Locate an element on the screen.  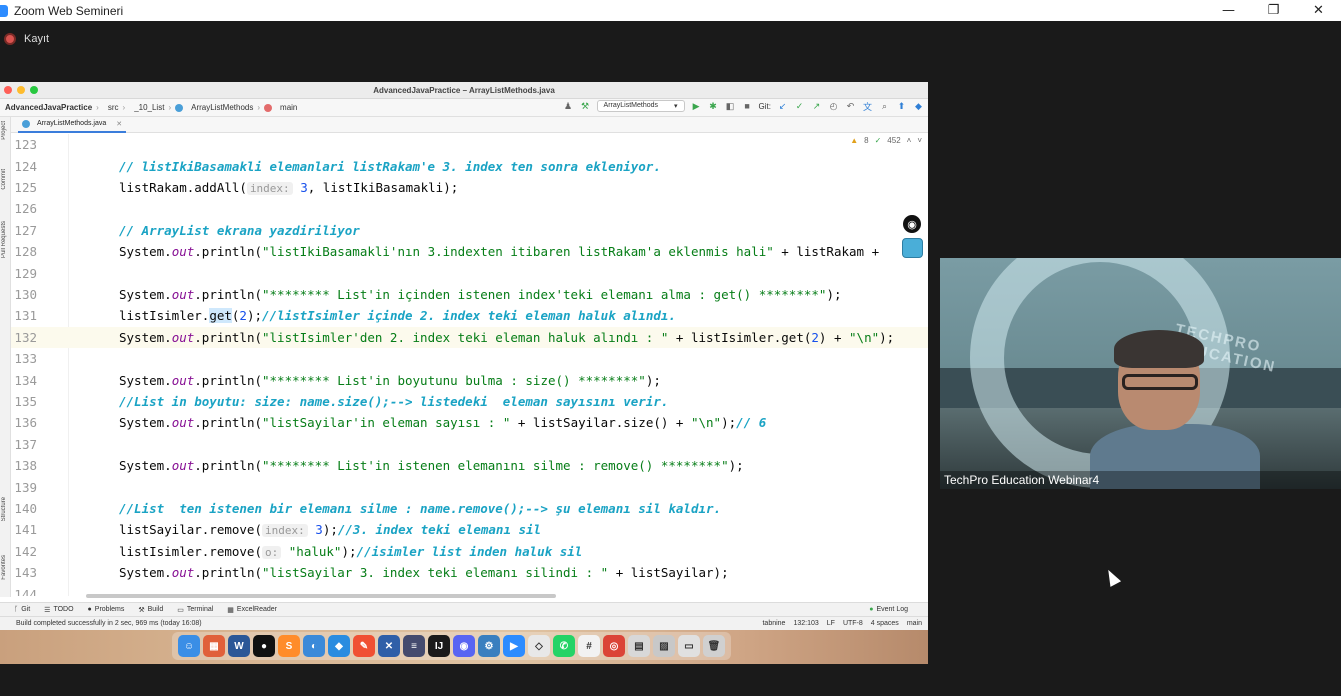
git-update-icon: ↙ is located at coordinates (782, 106).